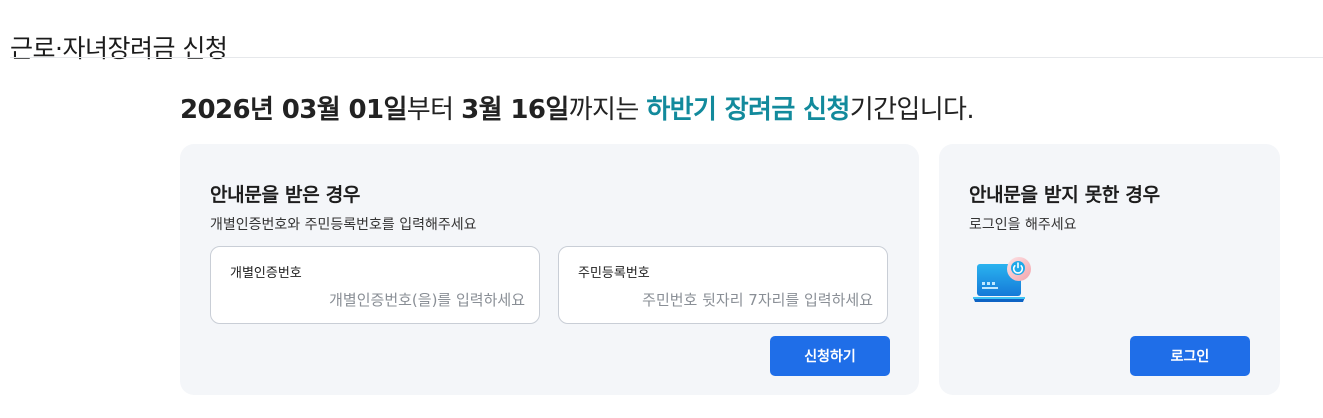 This screenshot has height=418, width=1323. I want to click on notice-suffix-text: 기간입니다., so click(912, 110).